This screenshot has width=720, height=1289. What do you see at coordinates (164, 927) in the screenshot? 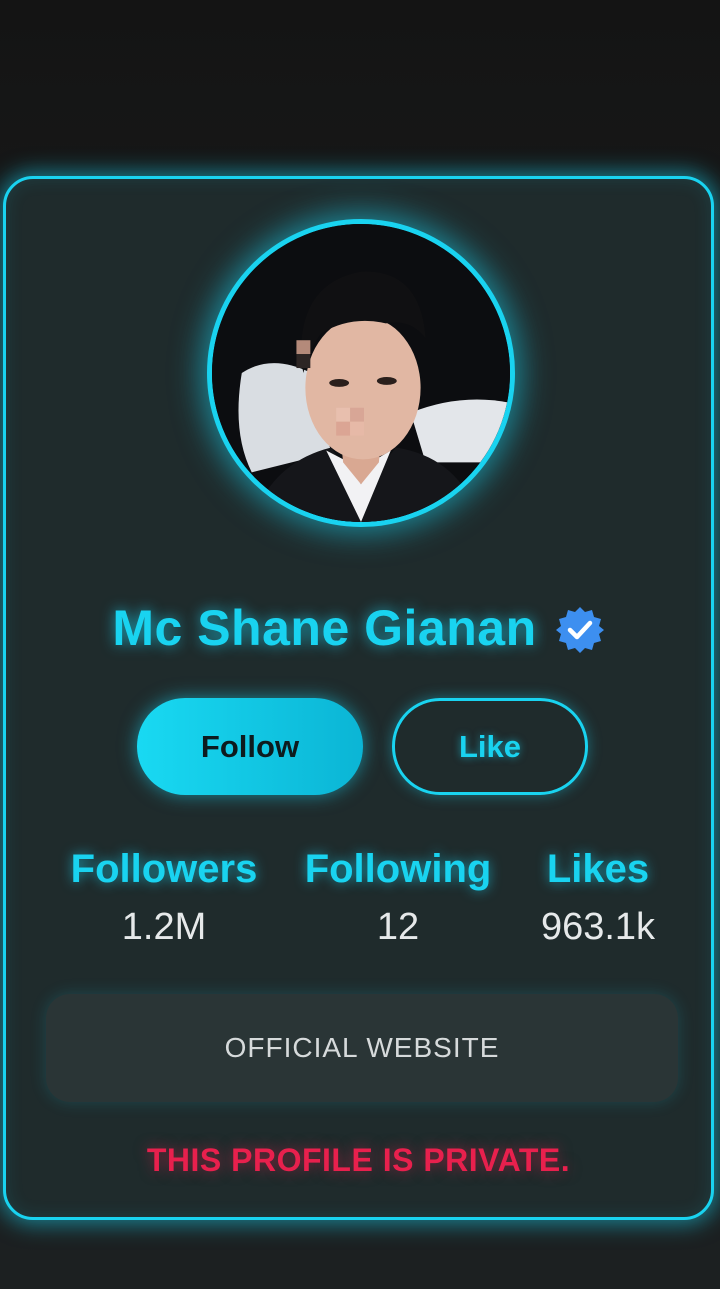
I see `stat-value: 1.2M` at bounding box center [164, 927].